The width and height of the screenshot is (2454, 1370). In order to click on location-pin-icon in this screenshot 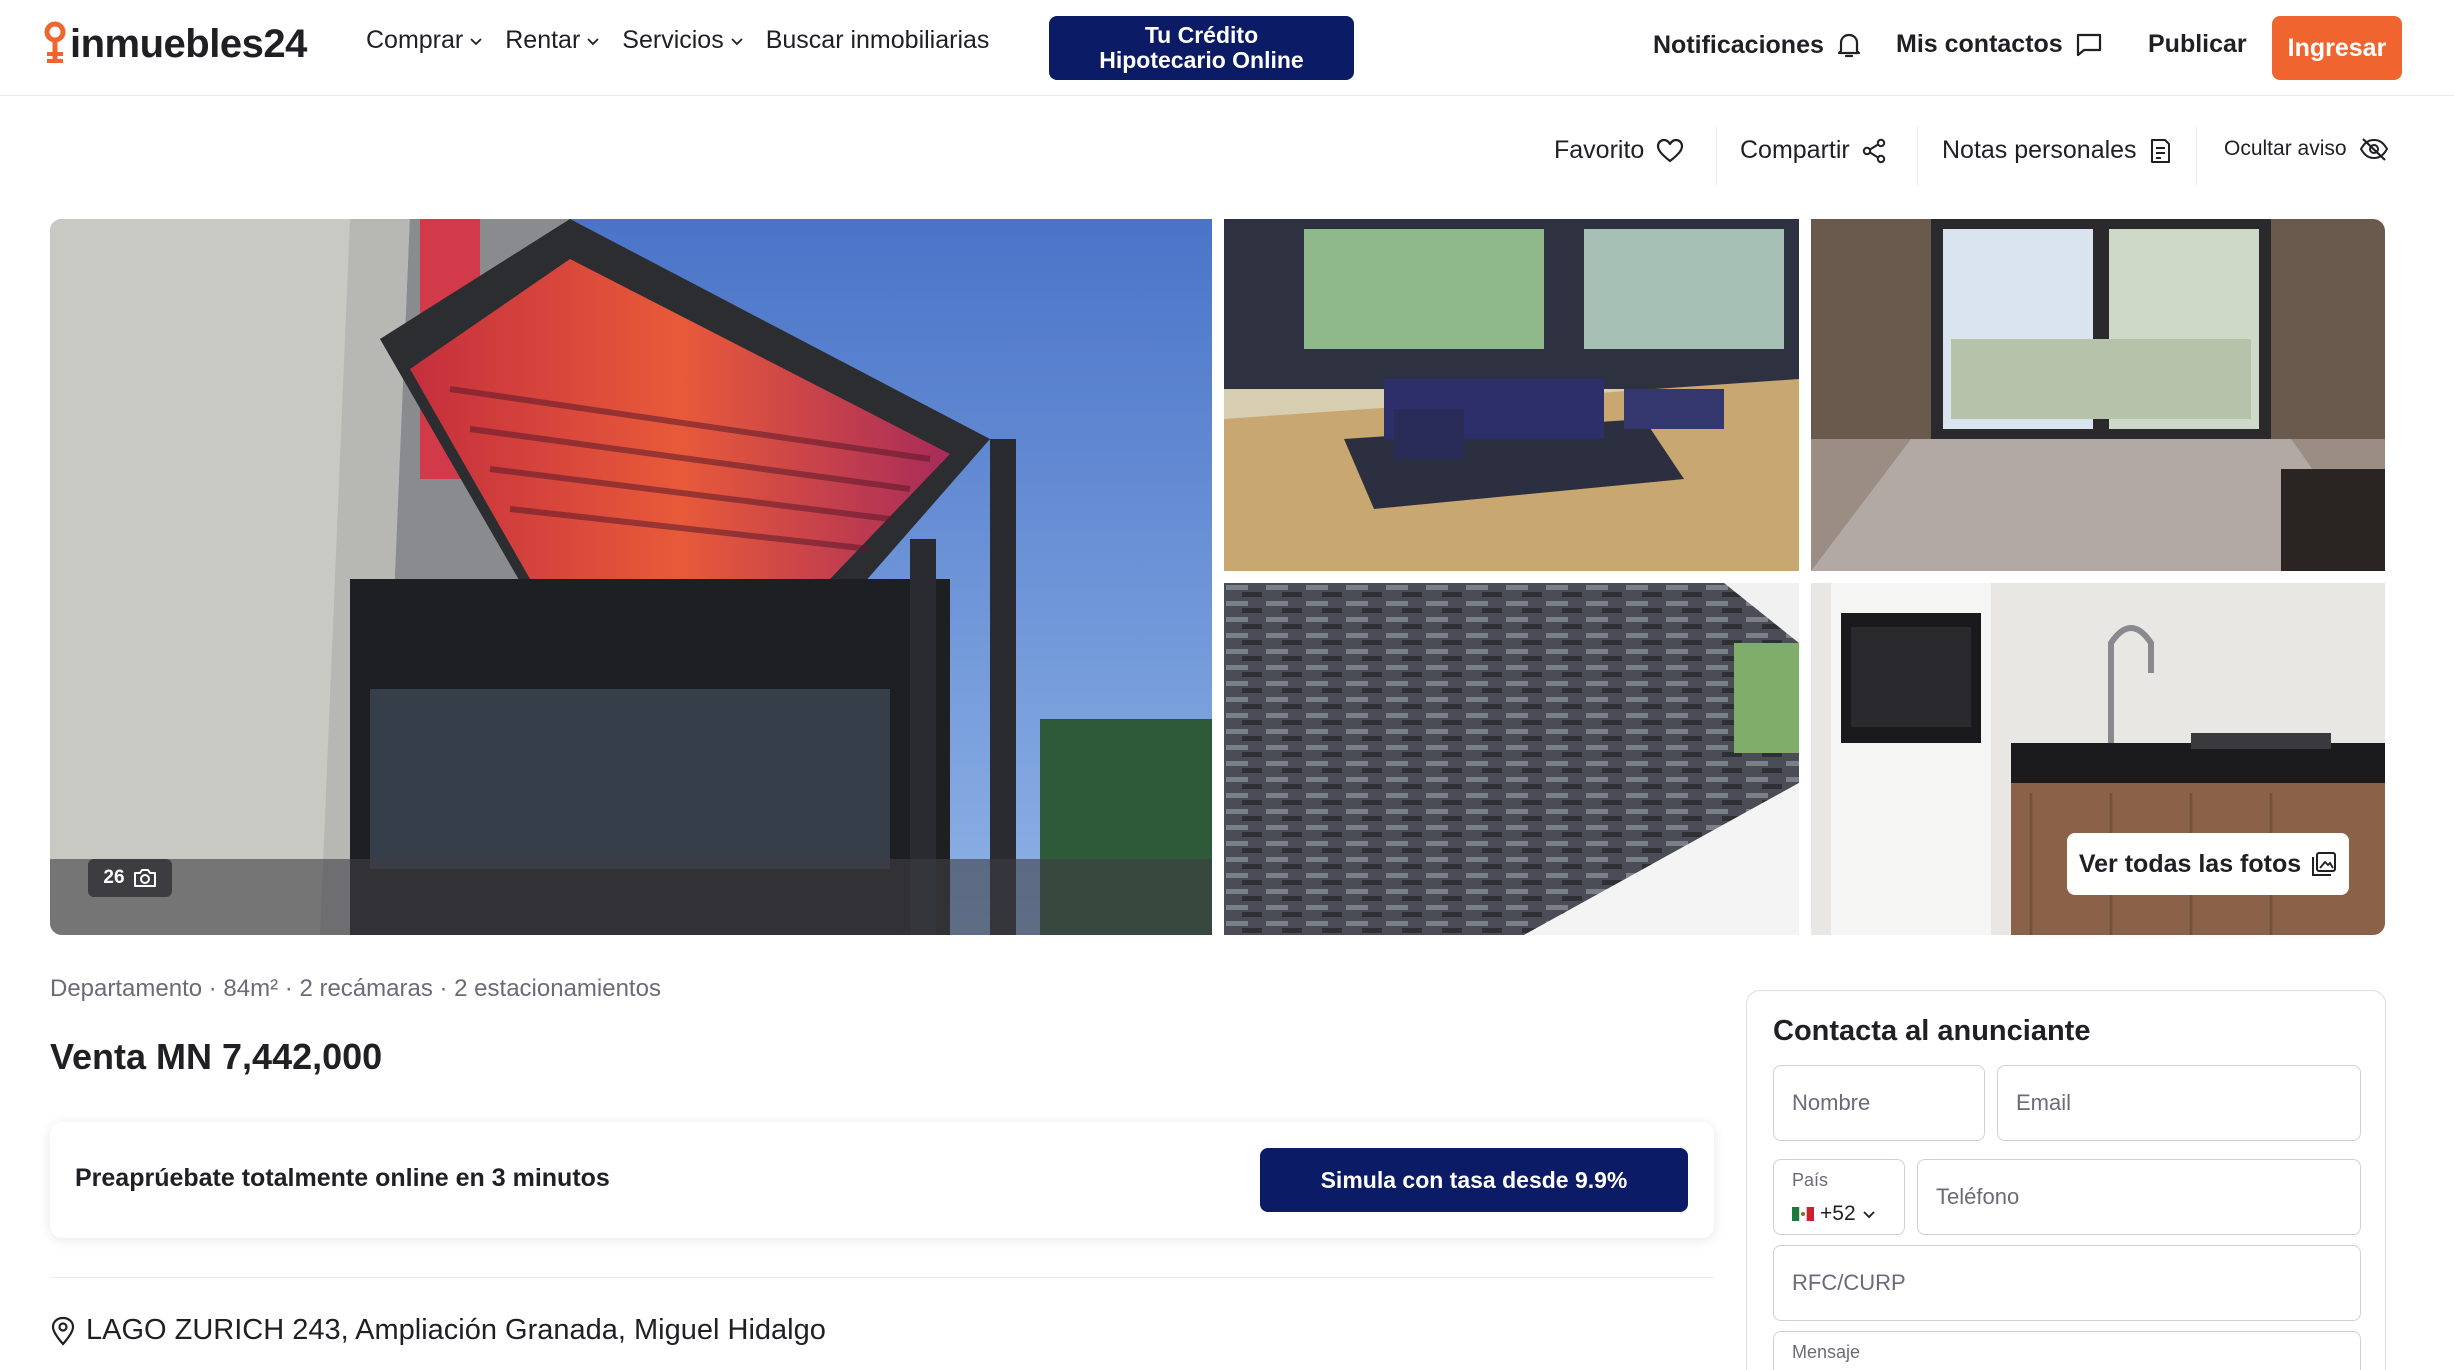, I will do `click(63, 1331)`.